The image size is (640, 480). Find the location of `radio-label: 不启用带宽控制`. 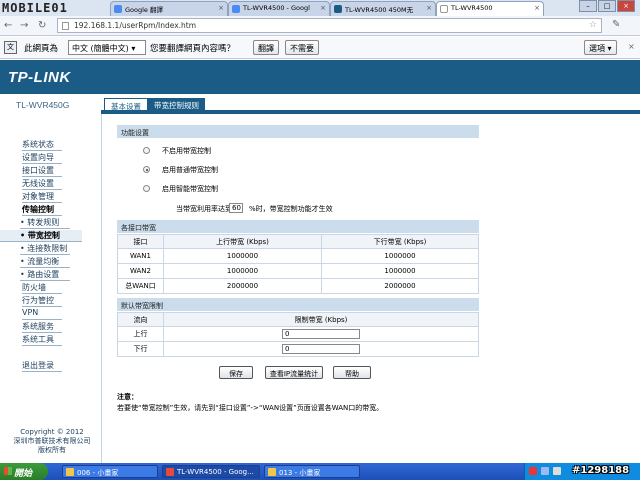

radio-label: 不启用带宽控制 is located at coordinates (186, 151).